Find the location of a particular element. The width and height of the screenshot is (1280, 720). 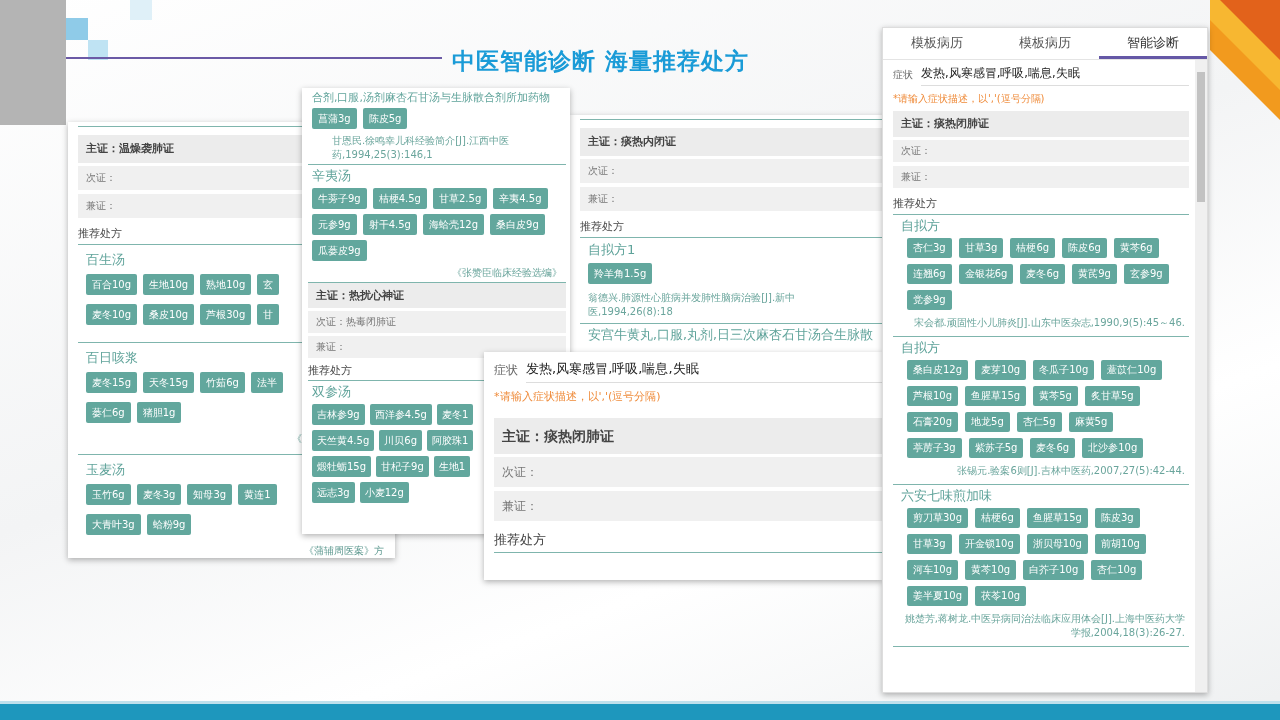

herb-tag: 海蛤壳12g is located at coordinates (454, 224).